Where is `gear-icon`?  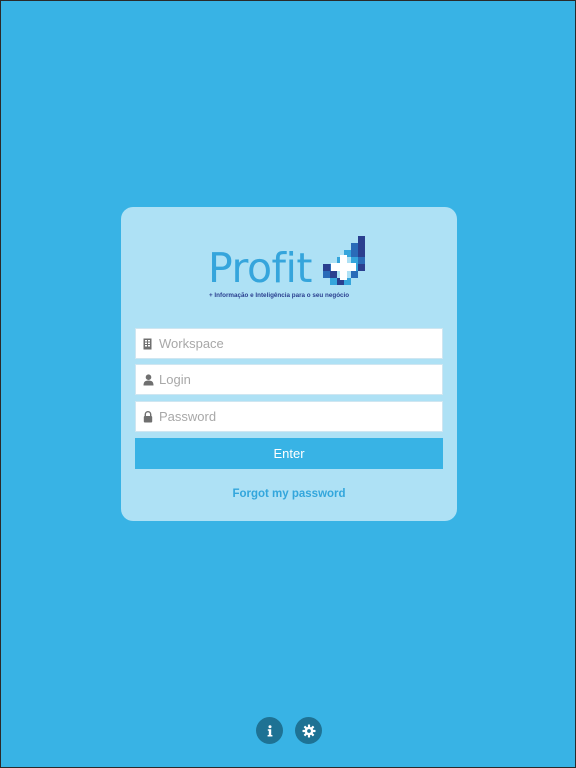
gear-icon is located at coordinates (308, 730).